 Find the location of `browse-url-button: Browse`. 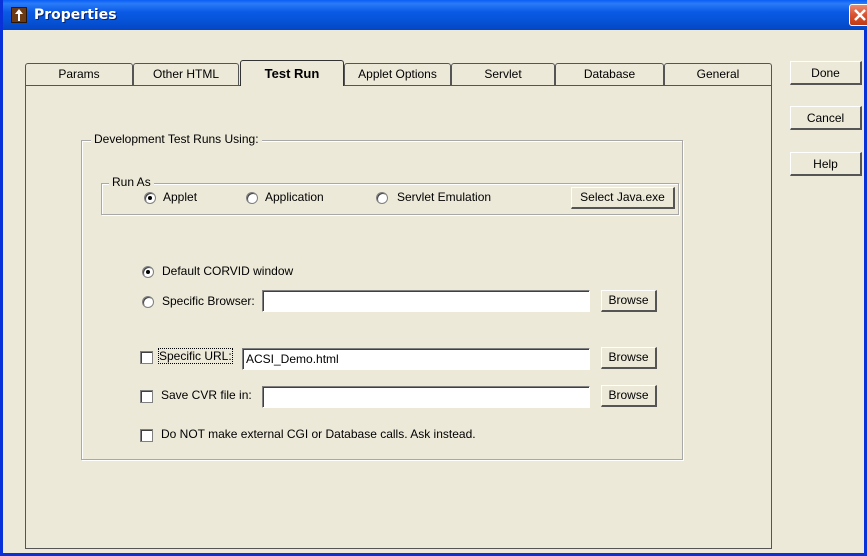

browse-url-button: Browse is located at coordinates (629, 358).